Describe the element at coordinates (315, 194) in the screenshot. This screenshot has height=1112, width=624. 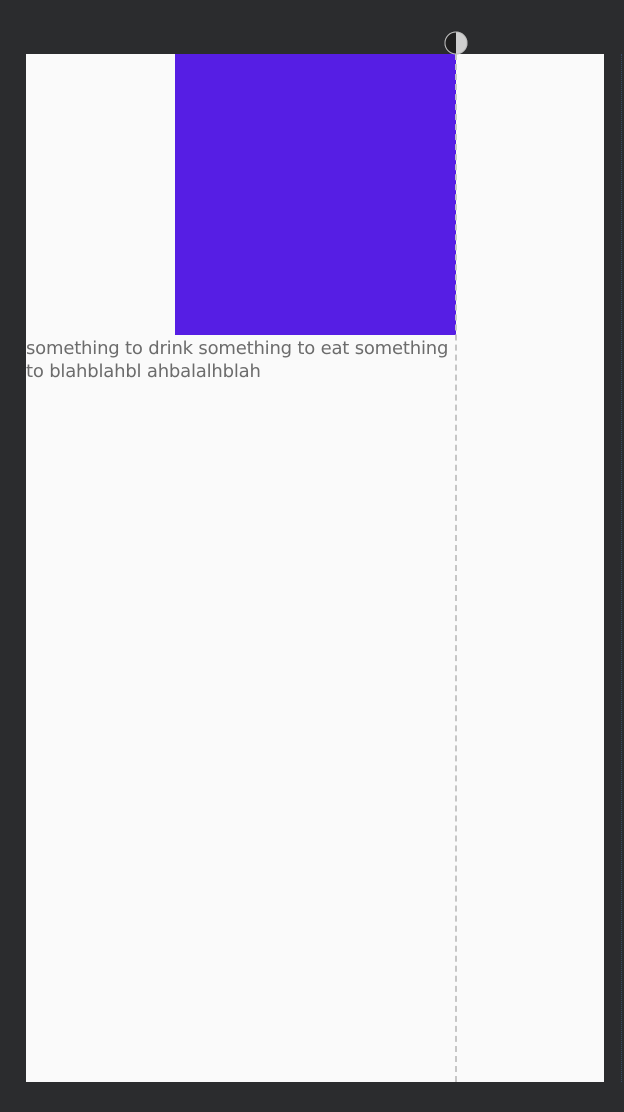
I see `purple-image-view` at that location.